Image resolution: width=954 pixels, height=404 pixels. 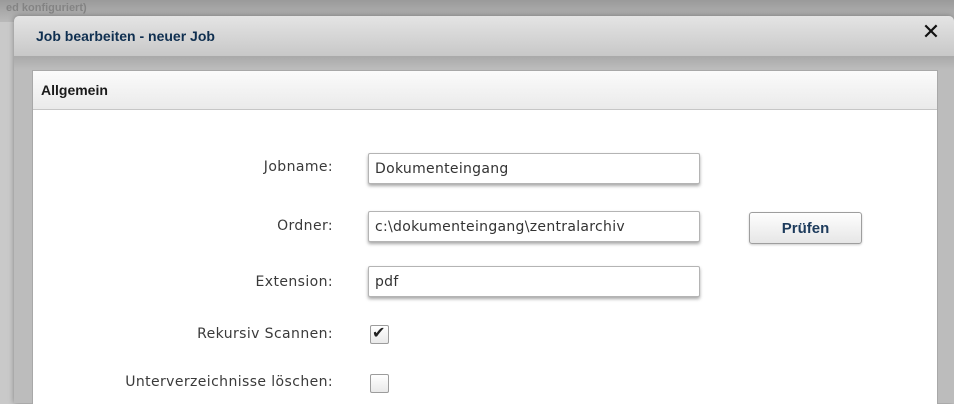 I want to click on unterverzeichnisse-checkbox, so click(x=379, y=383).